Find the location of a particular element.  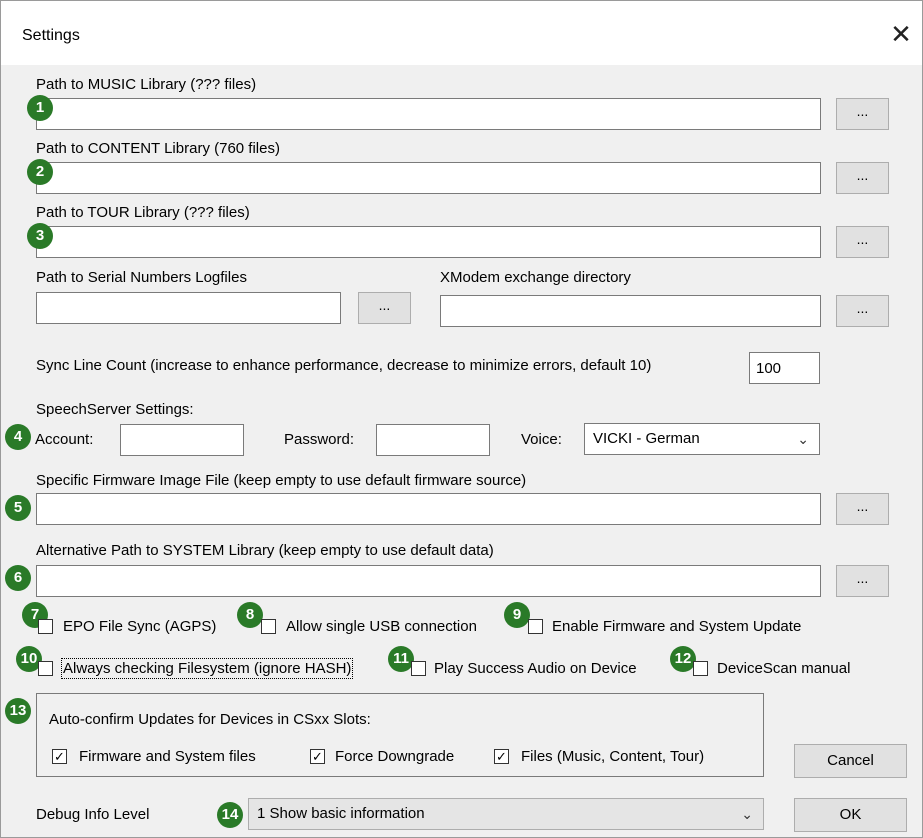

epo-sync-checkbox is located at coordinates (45, 626).